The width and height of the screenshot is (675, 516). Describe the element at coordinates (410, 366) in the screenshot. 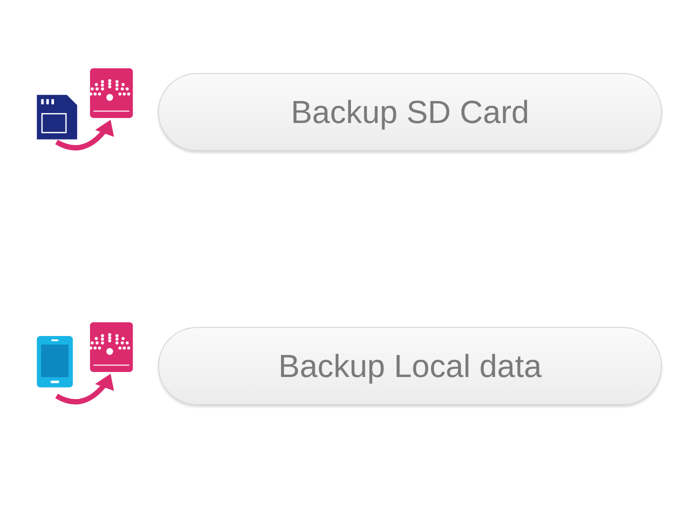

I see `backup-button: Backup Local data` at that location.